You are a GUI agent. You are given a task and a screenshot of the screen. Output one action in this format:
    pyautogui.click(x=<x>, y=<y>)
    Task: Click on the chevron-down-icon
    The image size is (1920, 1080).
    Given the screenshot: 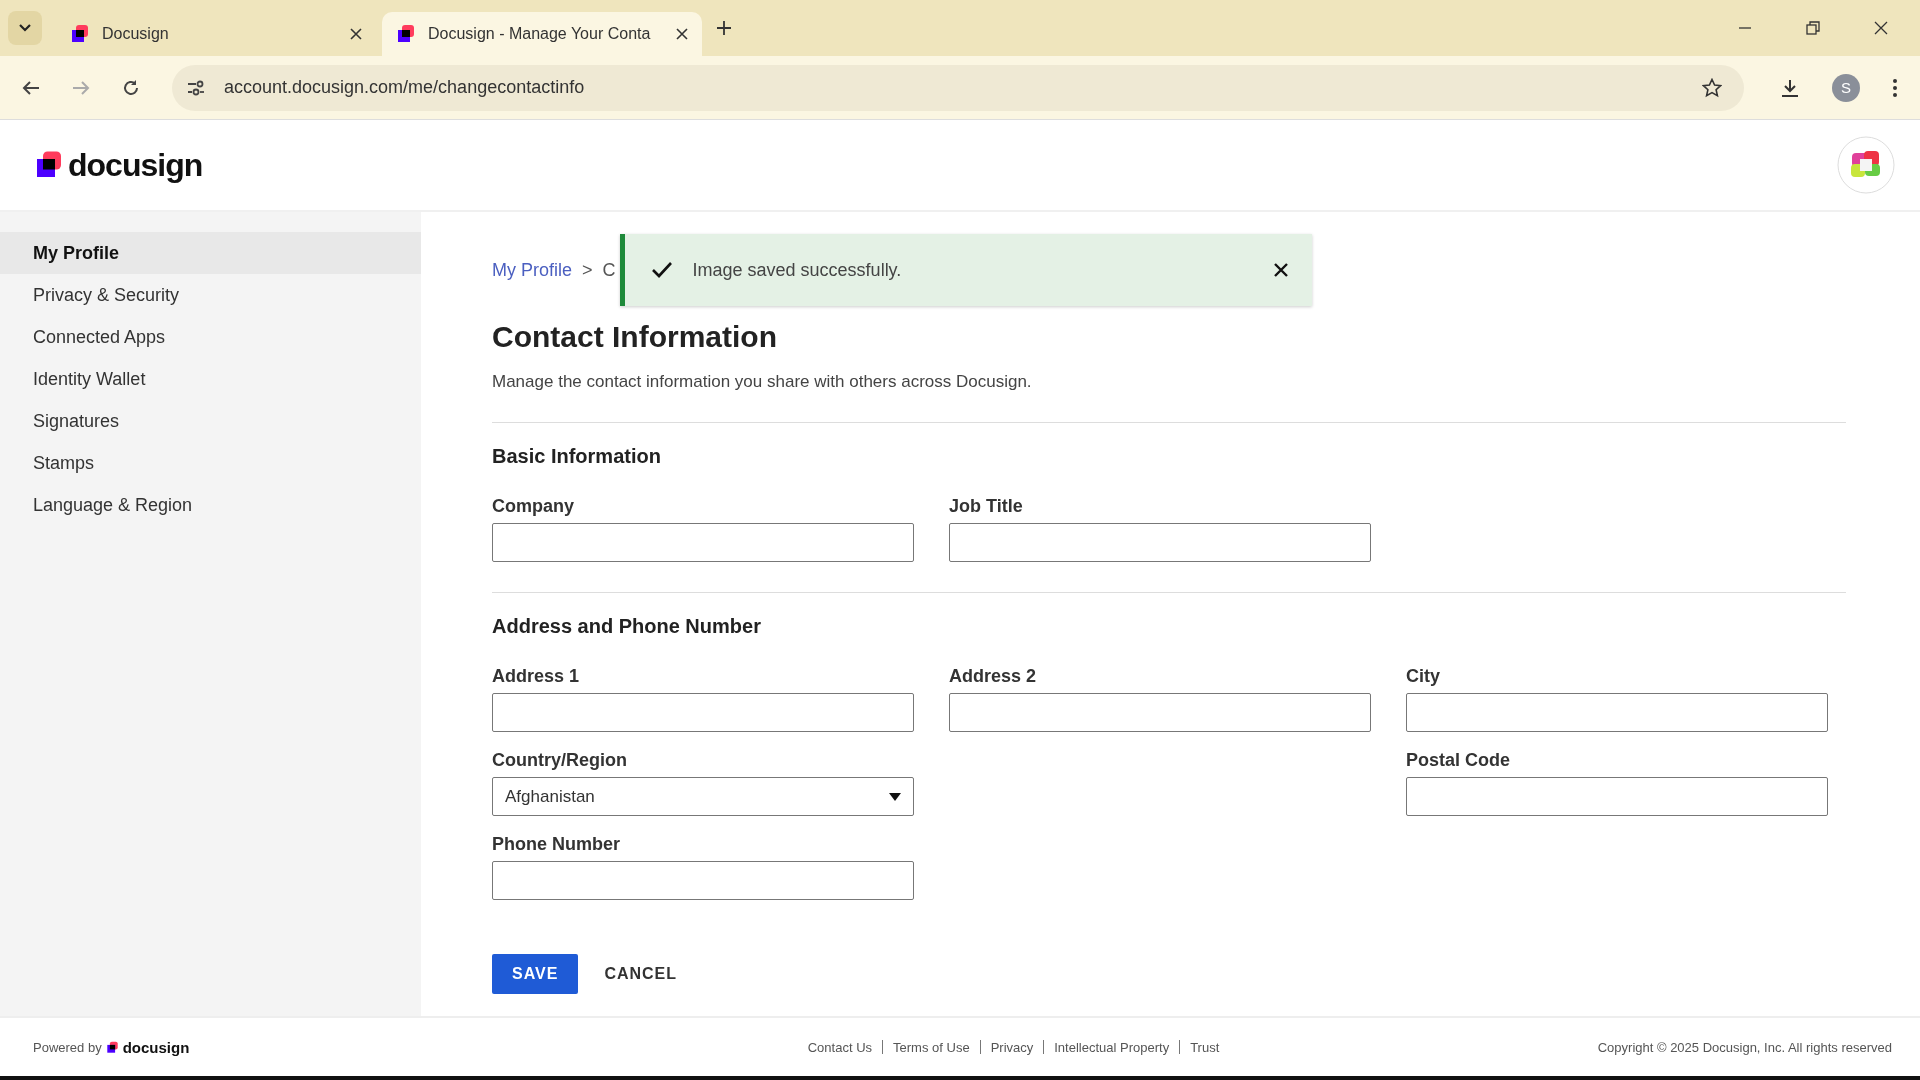 What is the action you would take?
    pyautogui.click(x=25, y=28)
    